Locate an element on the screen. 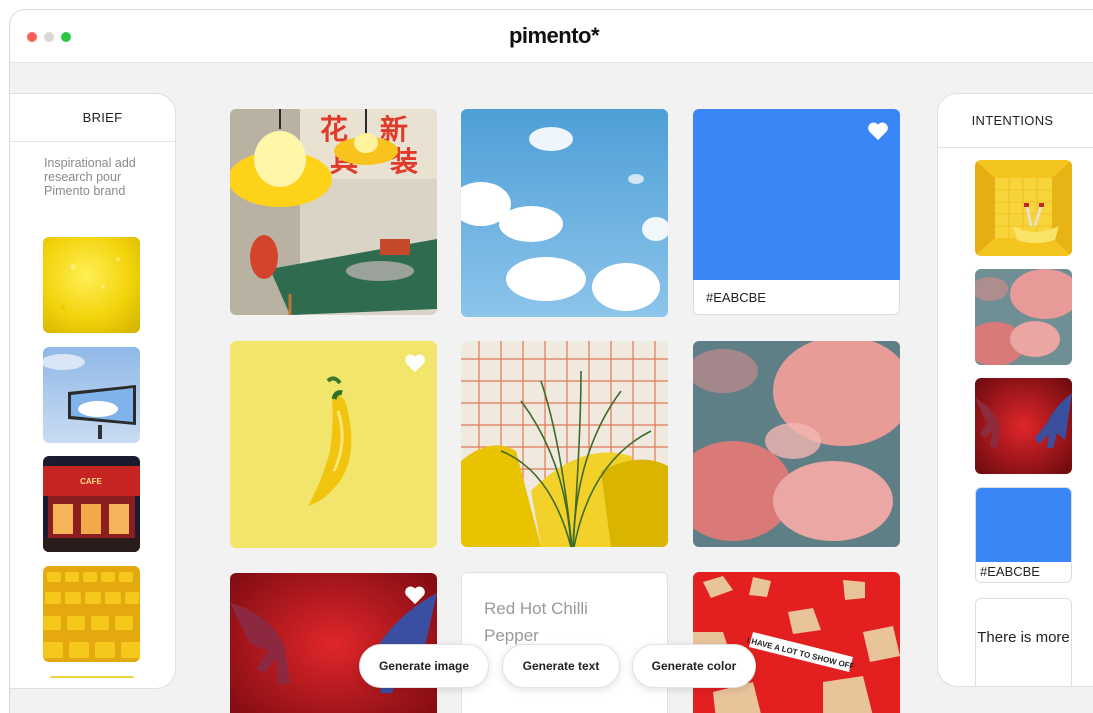  brief-thumb-yellow-seats is located at coordinates (91, 614).